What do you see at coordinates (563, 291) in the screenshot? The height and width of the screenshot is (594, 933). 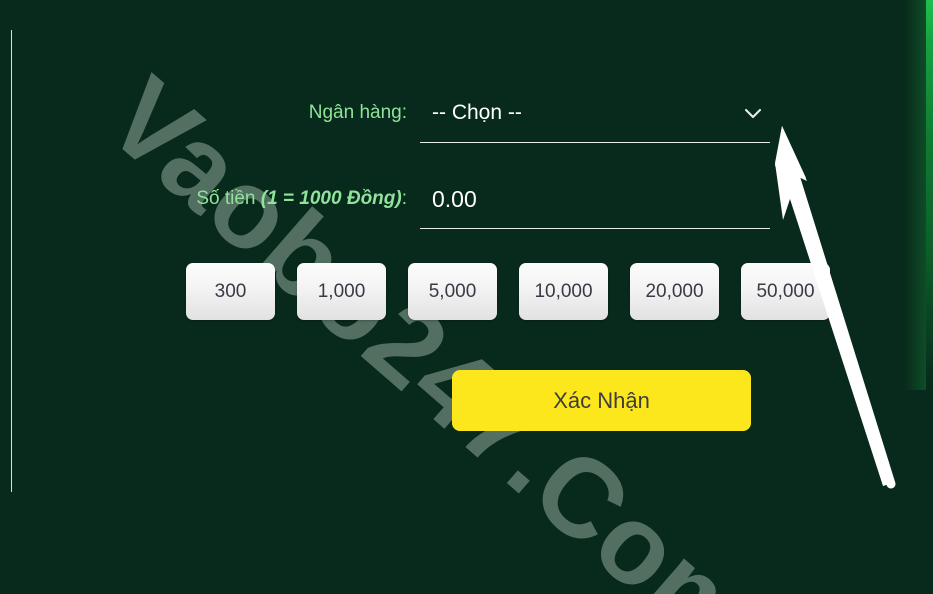 I see `quick-amount-button: 10,000` at bounding box center [563, 291].